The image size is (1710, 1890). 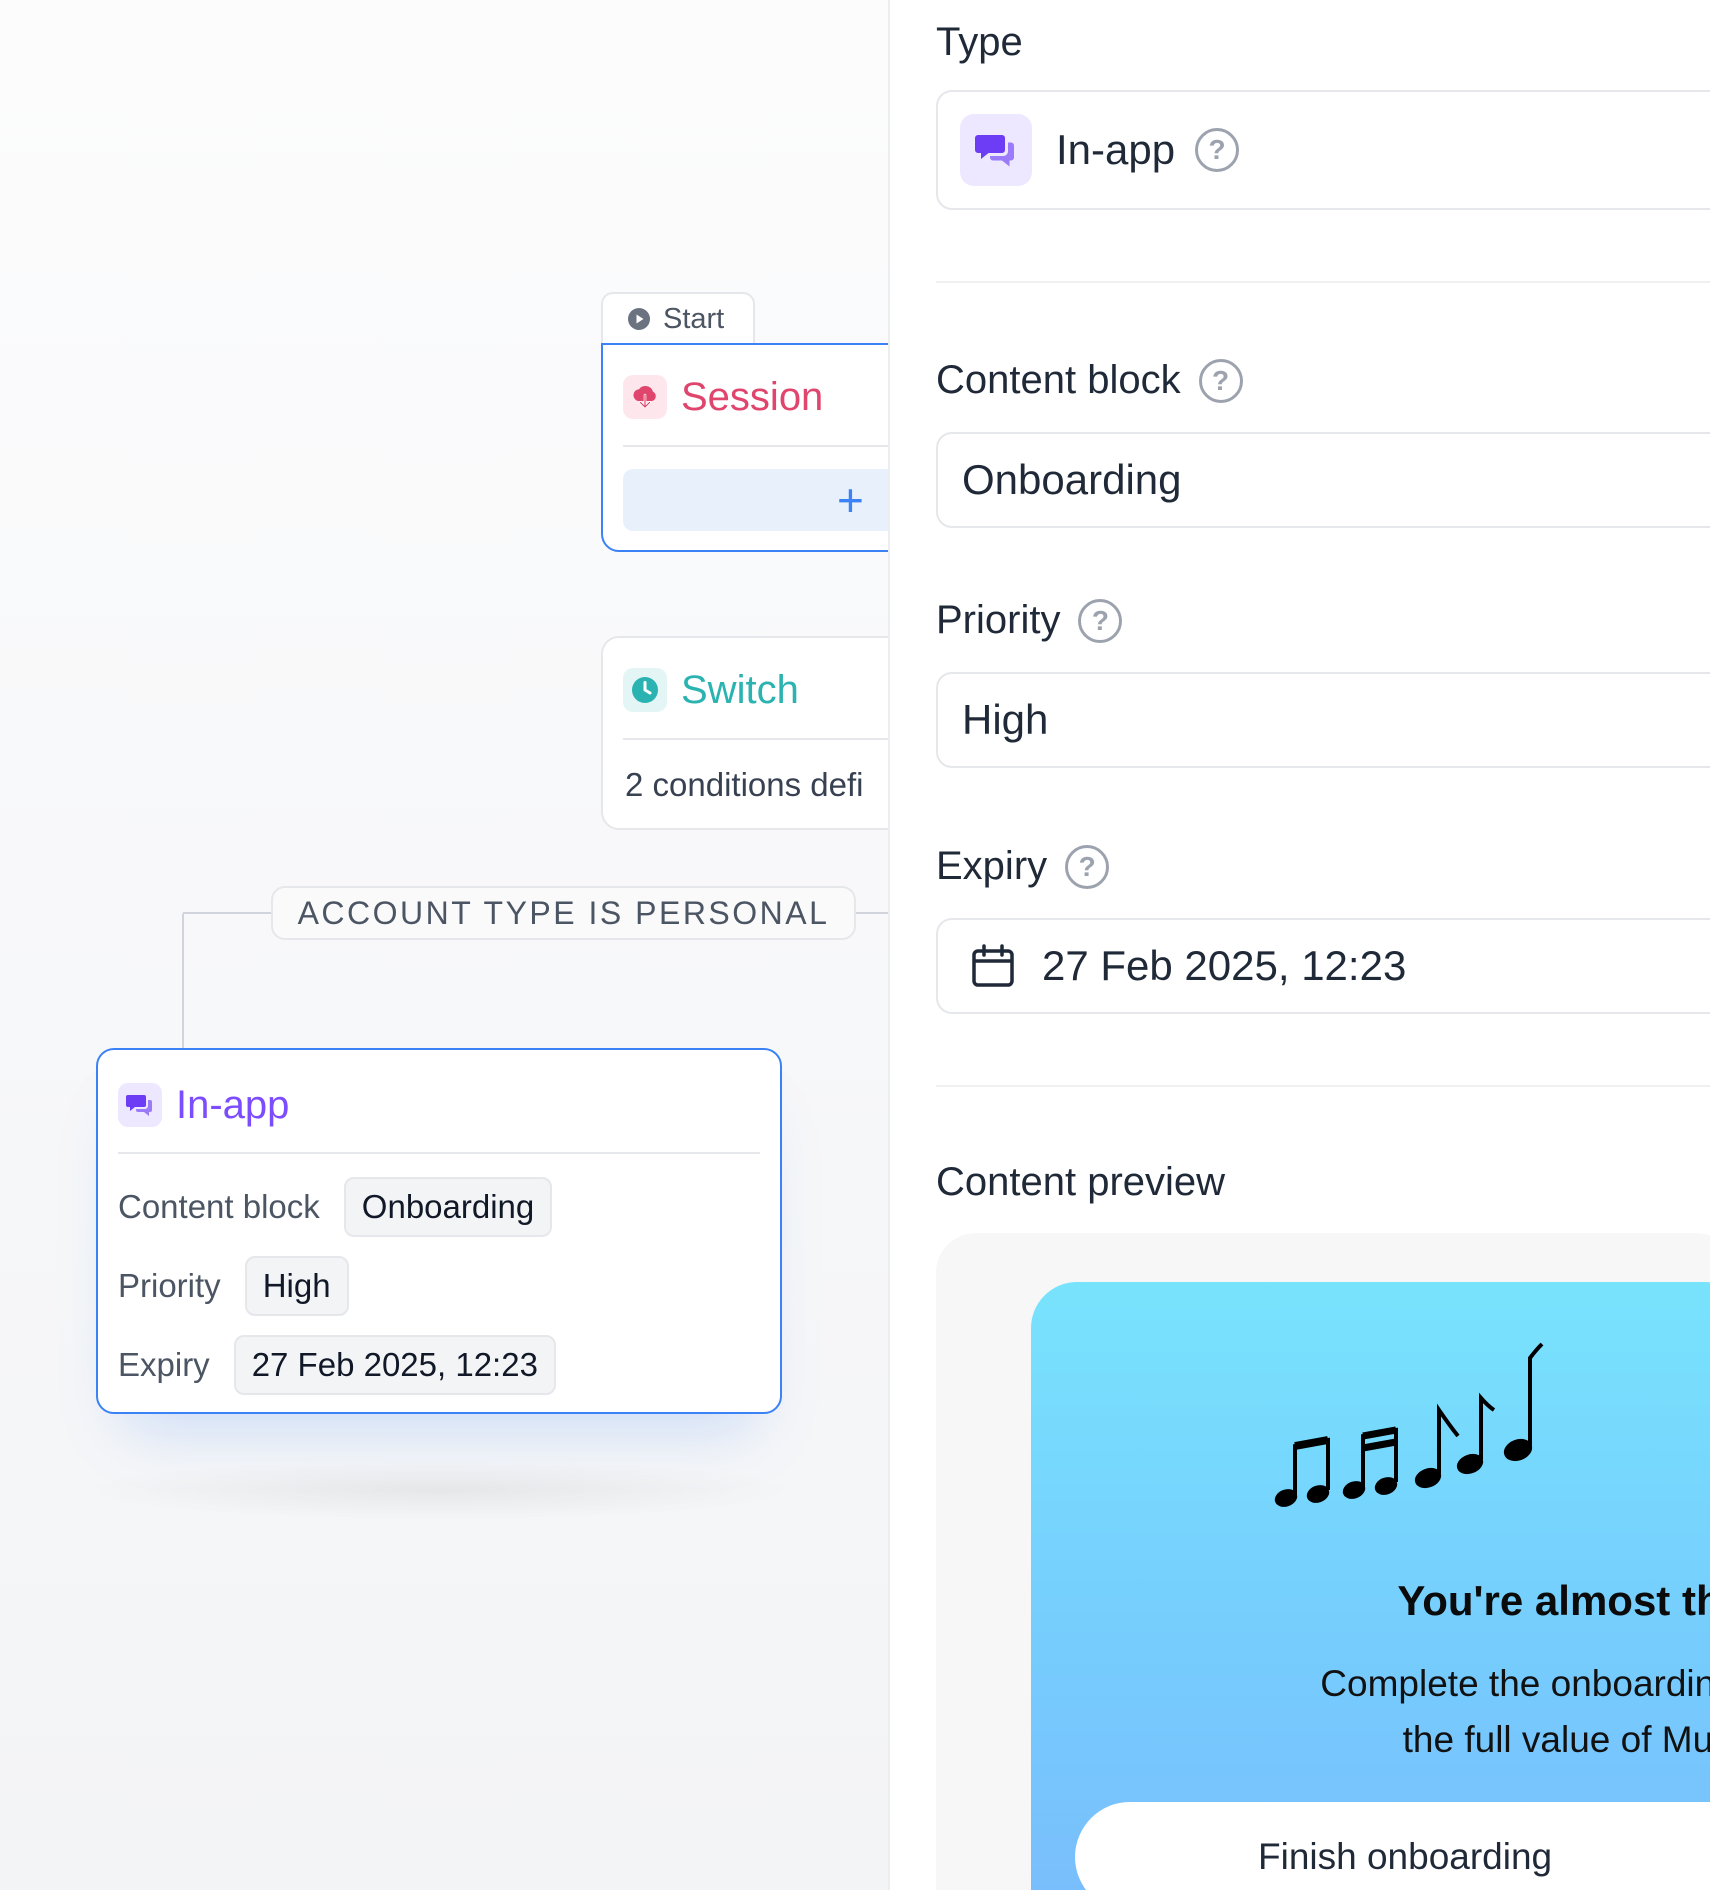 What do you see at coordinates (744, 447) in the screenshot?
I see `session-node: Session +` at bounding box center [744, 447].